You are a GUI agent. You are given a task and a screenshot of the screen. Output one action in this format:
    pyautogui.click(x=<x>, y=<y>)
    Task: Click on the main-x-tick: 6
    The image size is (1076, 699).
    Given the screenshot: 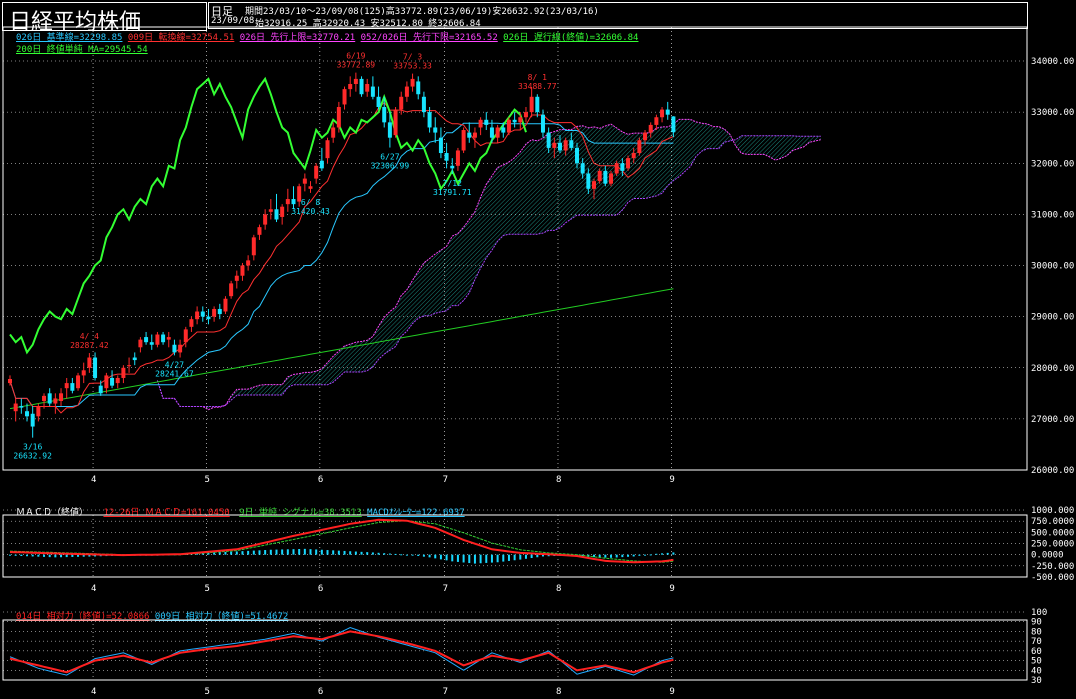 What is the action you would take?
    pyautogui.click(x=320, y=480)
    